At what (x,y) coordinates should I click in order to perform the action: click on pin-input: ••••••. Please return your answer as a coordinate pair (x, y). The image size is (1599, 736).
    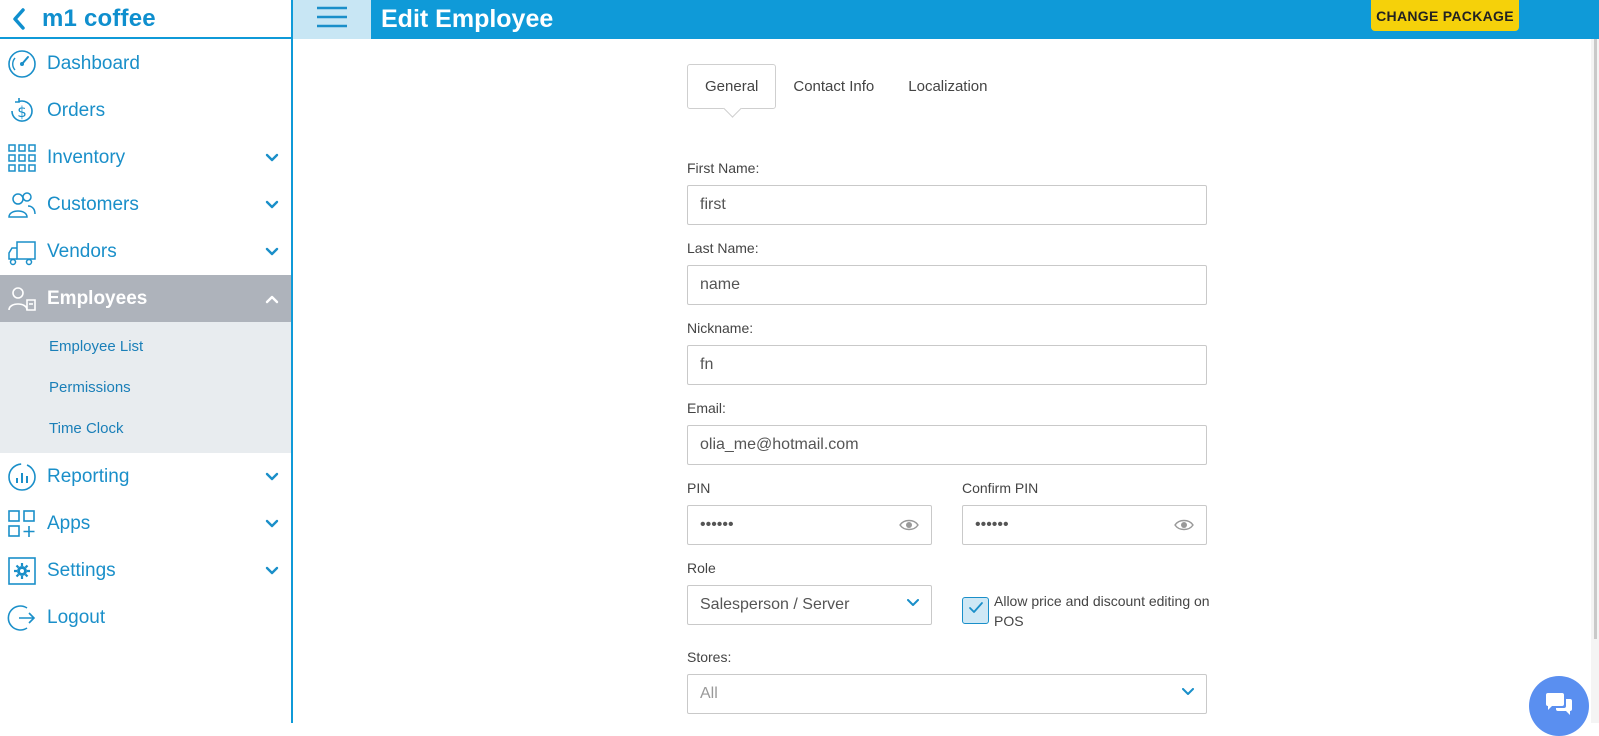
    Looking at the image, I should click on (809, 525).